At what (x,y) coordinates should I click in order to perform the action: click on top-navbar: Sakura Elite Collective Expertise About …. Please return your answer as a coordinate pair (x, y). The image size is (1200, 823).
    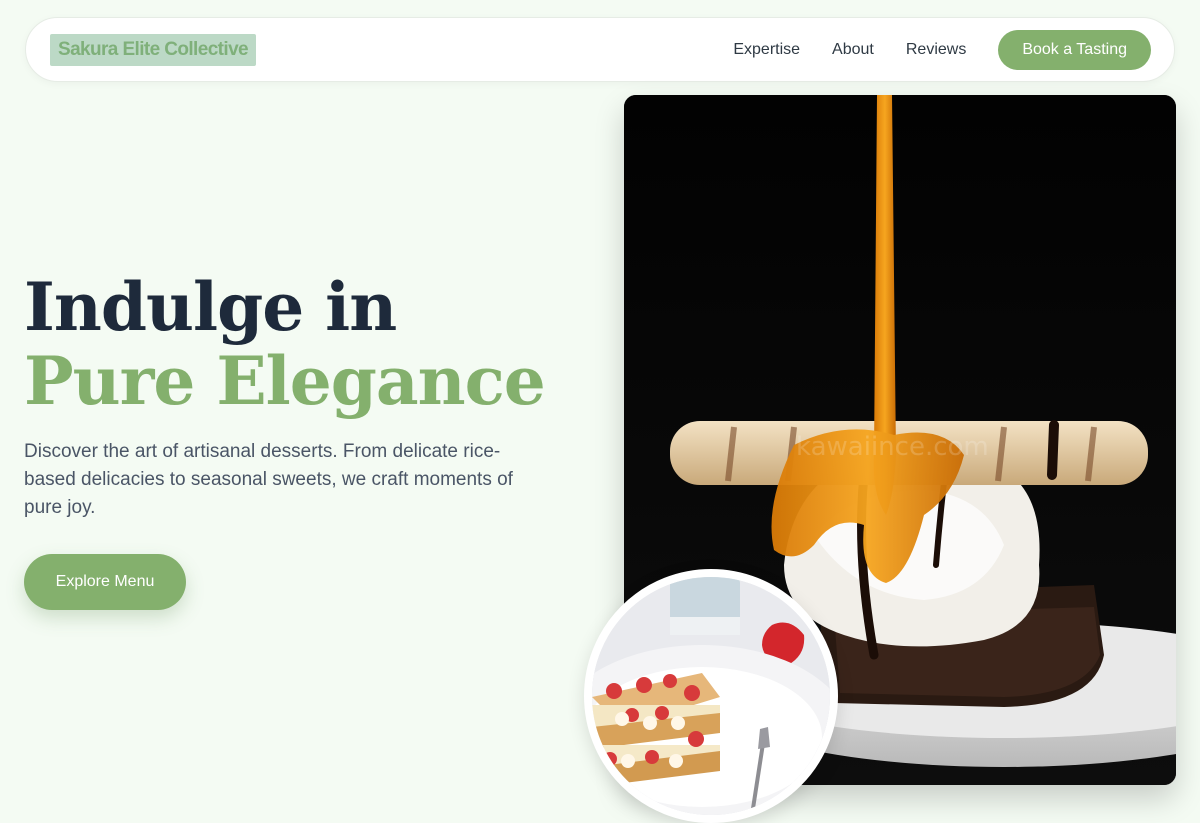
    Looking at the image, I should click on (600, 49).